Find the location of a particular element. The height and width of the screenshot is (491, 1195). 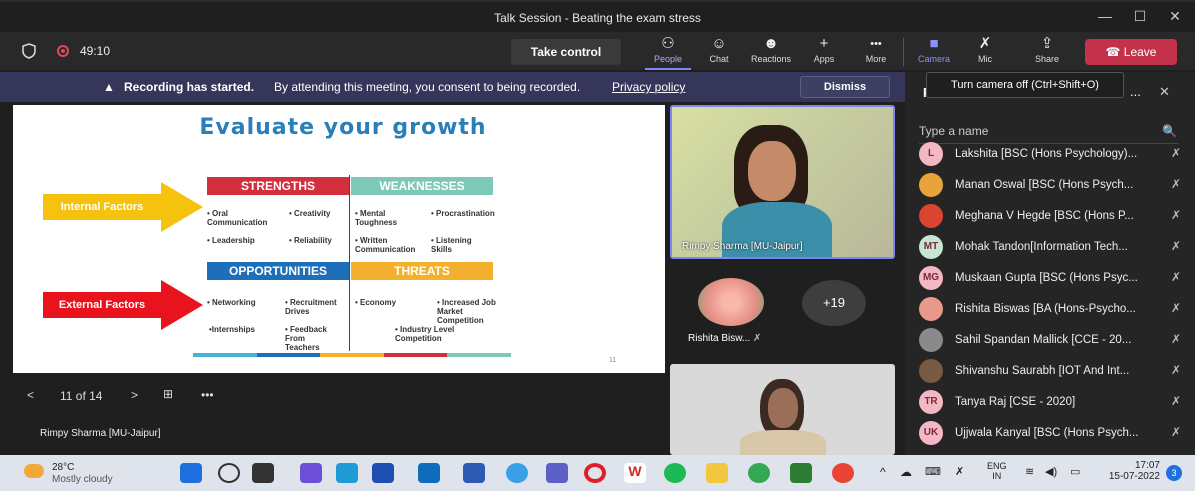

banner-bold-text: Recording has started. is located at coordinates (189, 87).